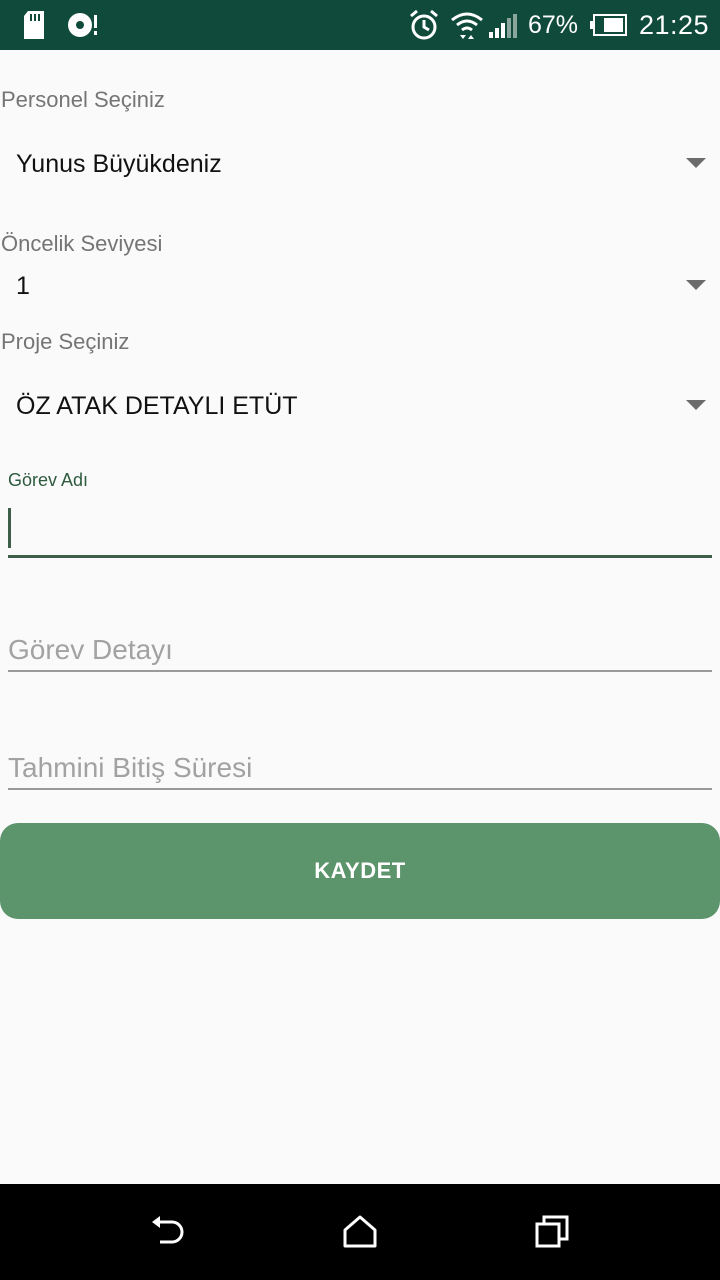  What do you see at coordinates (504, 26) in the screenshot?
I see `signal-icon` at bounding box center [504, 26].